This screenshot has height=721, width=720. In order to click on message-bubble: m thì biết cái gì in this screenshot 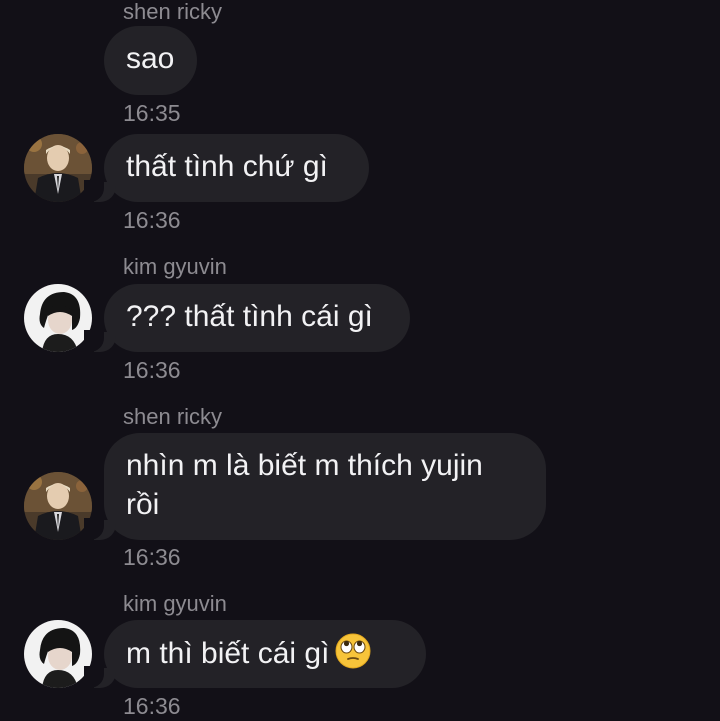, I will do `click(255, 654)`.